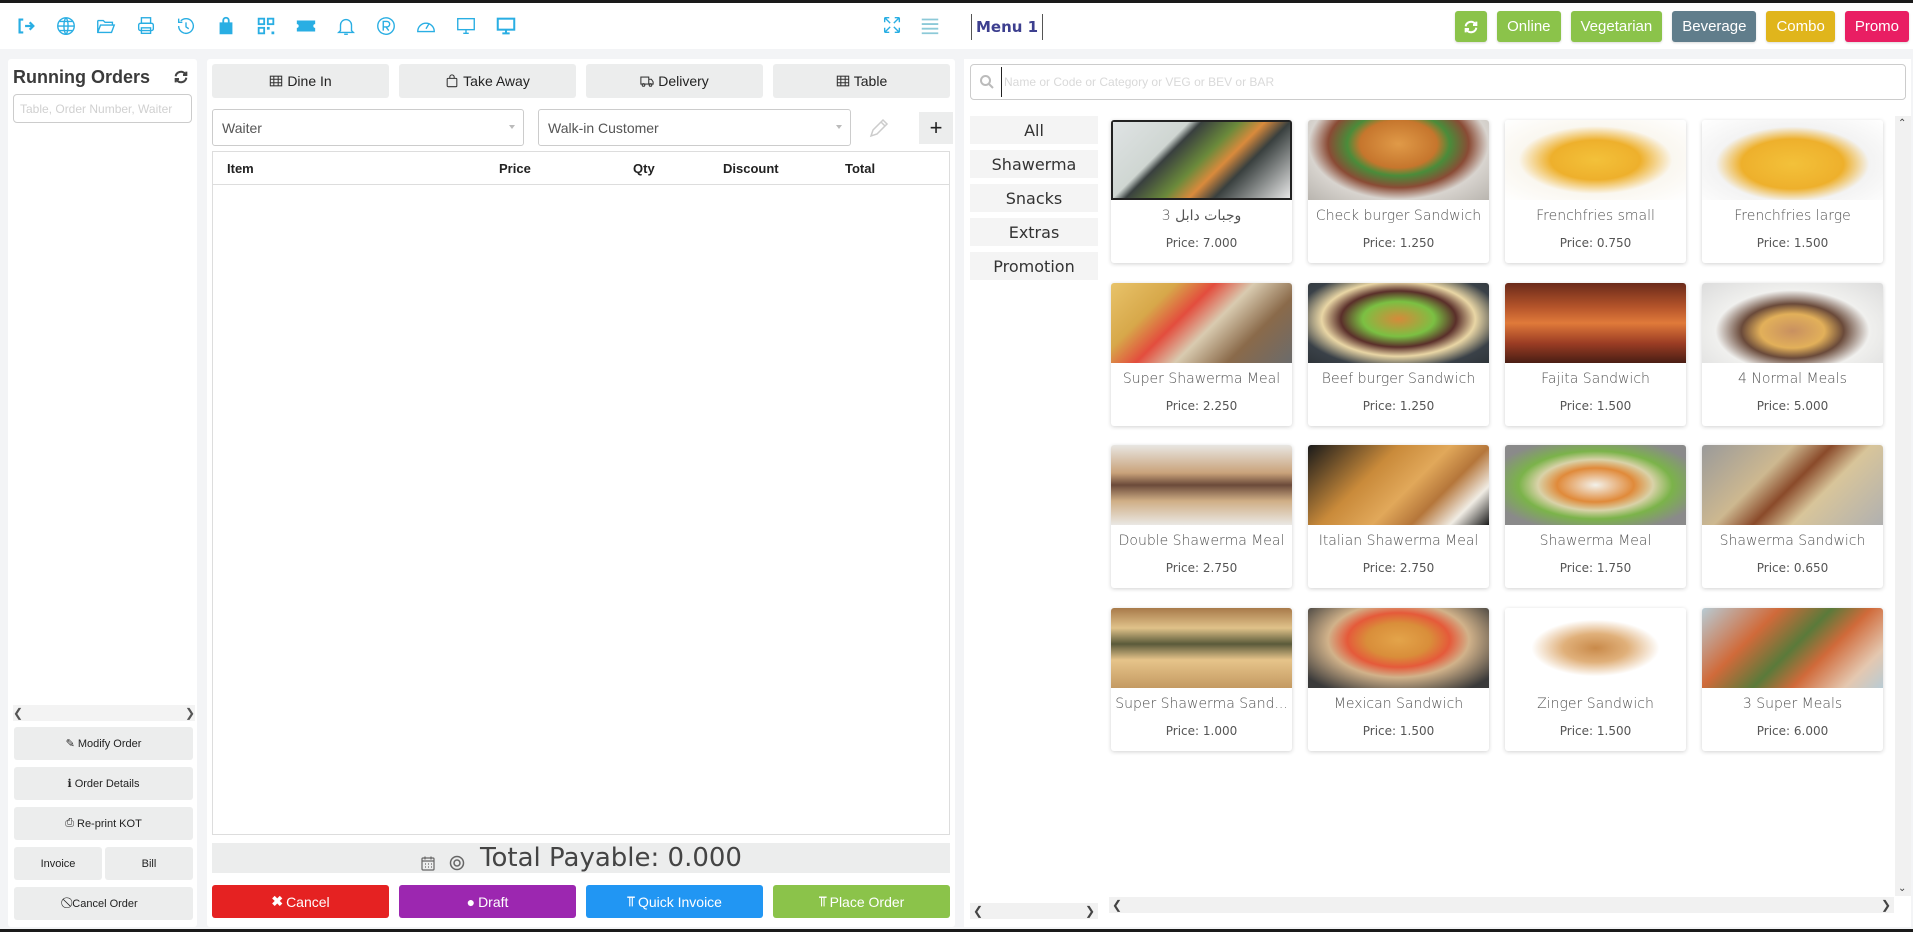 This screenshot has height=932, width=1913. What do you see at coordinates (104, 713) in the screenshot?
I see `running-orders-horizontal-scrollbar: ❮ ❯` at bounding box center [104, 713].